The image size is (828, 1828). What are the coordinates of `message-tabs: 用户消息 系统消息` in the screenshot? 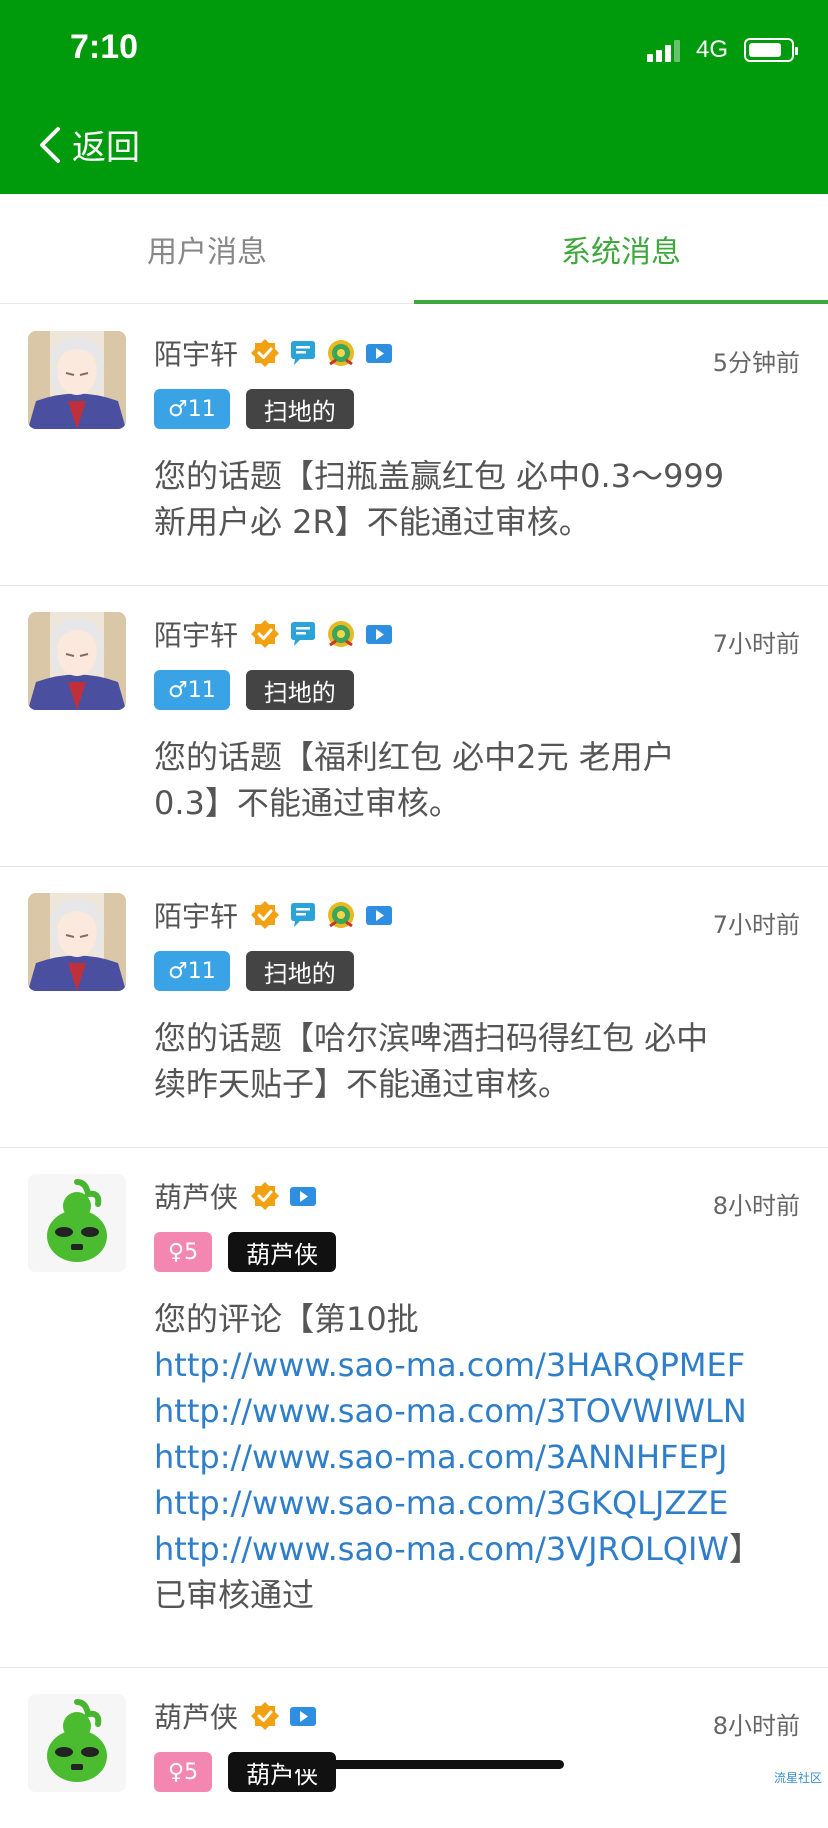 It's located at (414, 249).